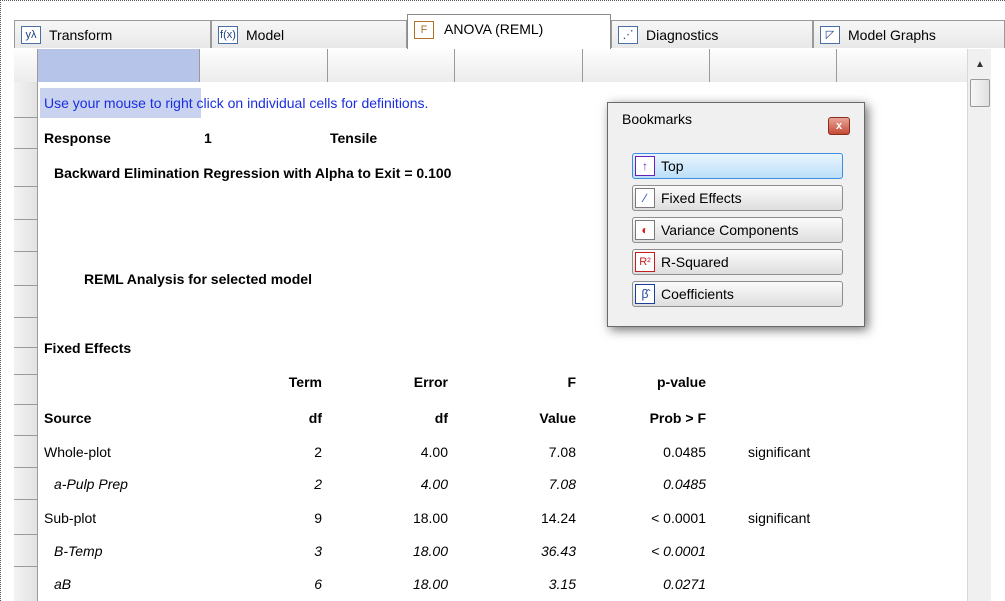 Image resolution: width=1005 pixels, height=601 pixels. I want to click on row-source: aB, so click(63, 584).